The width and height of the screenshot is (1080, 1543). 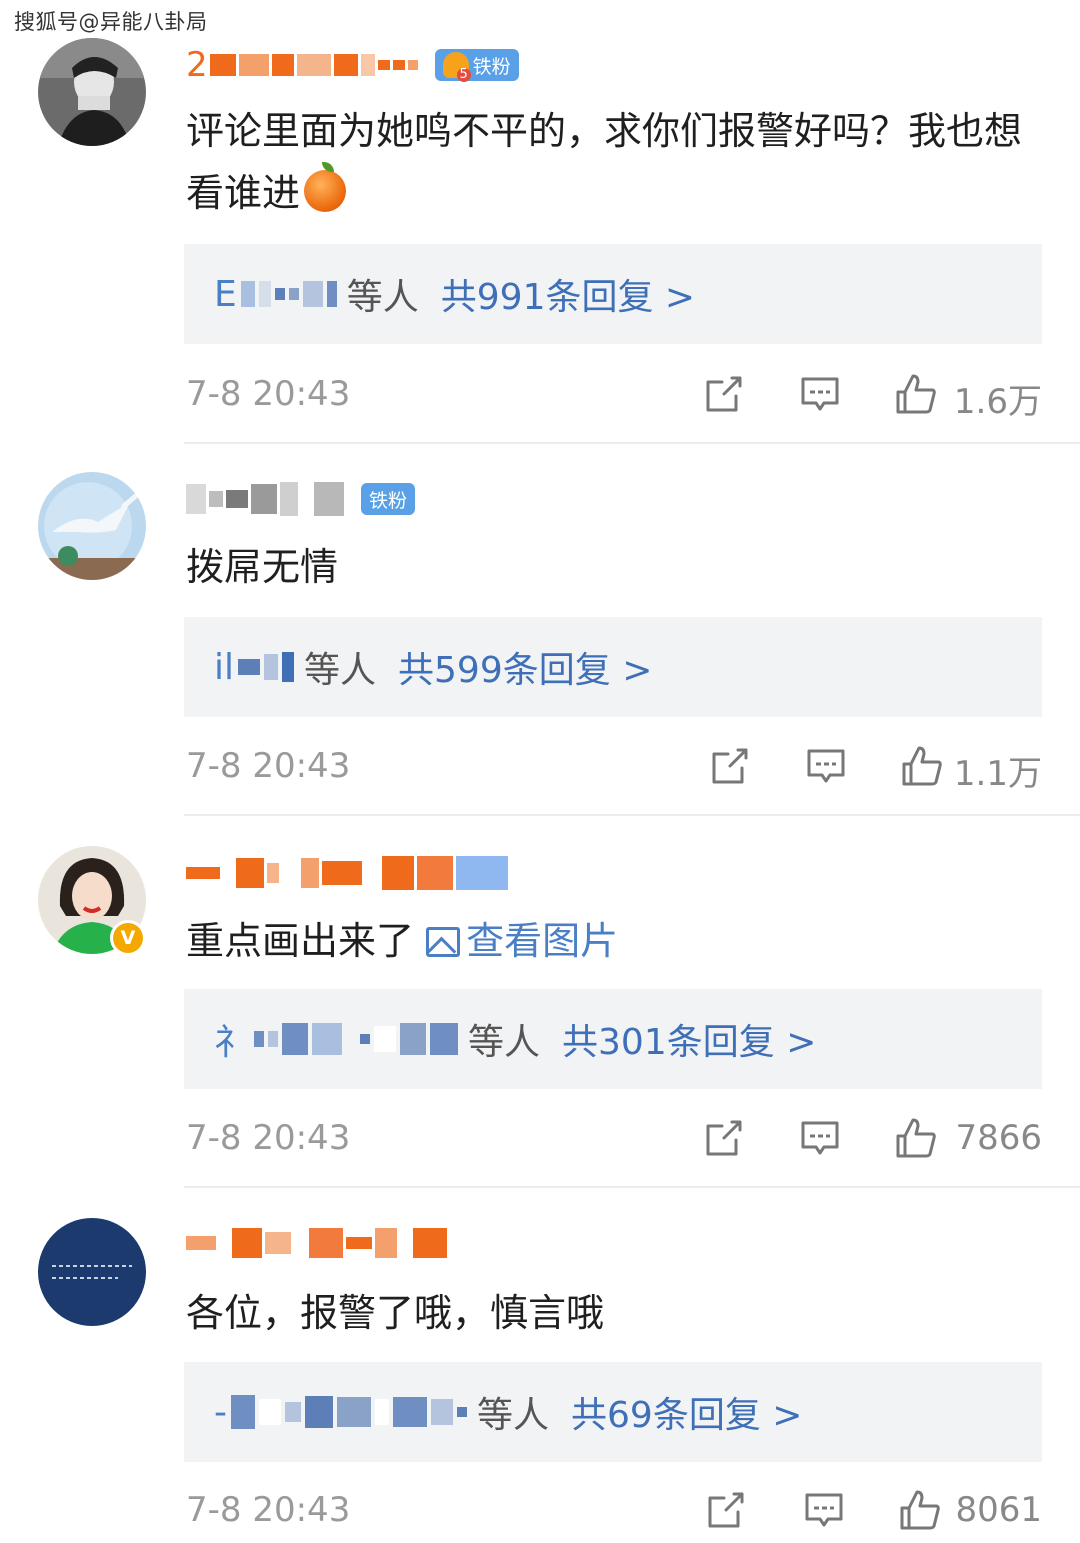 I want to click on reply-summary: - 等人 共69条回复 >, so click(x=613, y=1412).